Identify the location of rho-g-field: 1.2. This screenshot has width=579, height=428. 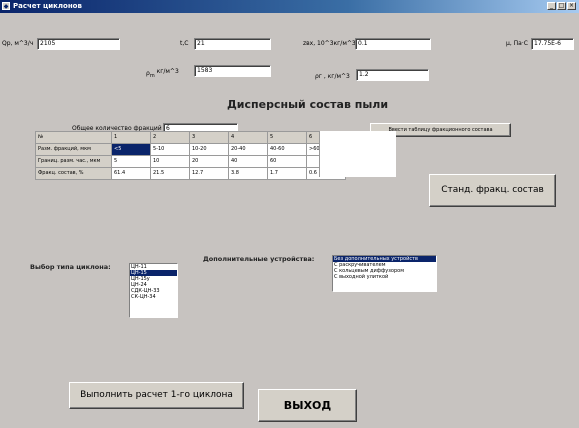
(392, 75).